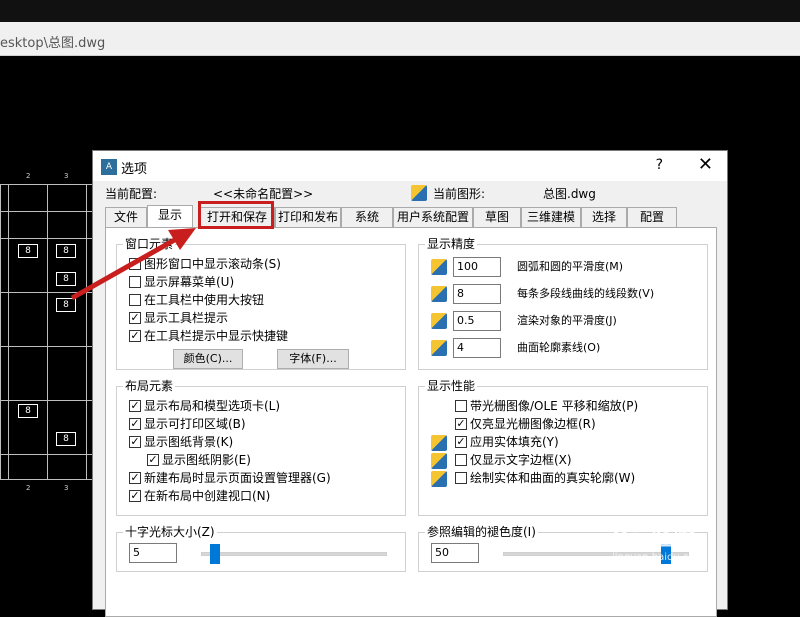 This screenshot has height=617, width=800. I want to click on watermark-sub: jingyan.baidu.com, so click(658, 557).